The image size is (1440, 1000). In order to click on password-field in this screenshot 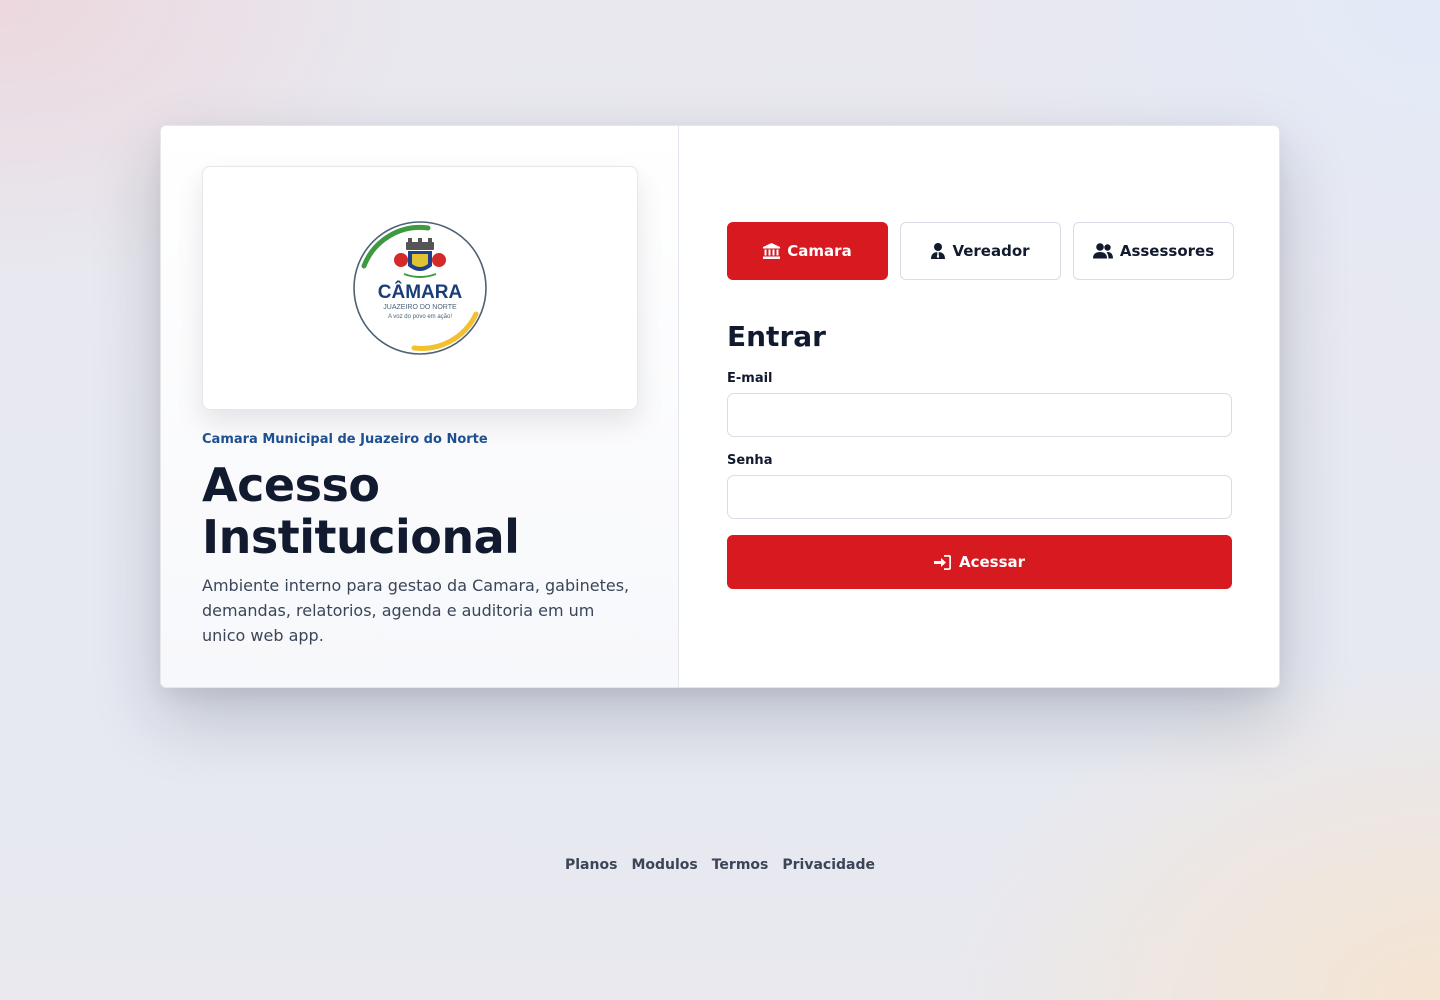, I will do `click(979, 497)`.